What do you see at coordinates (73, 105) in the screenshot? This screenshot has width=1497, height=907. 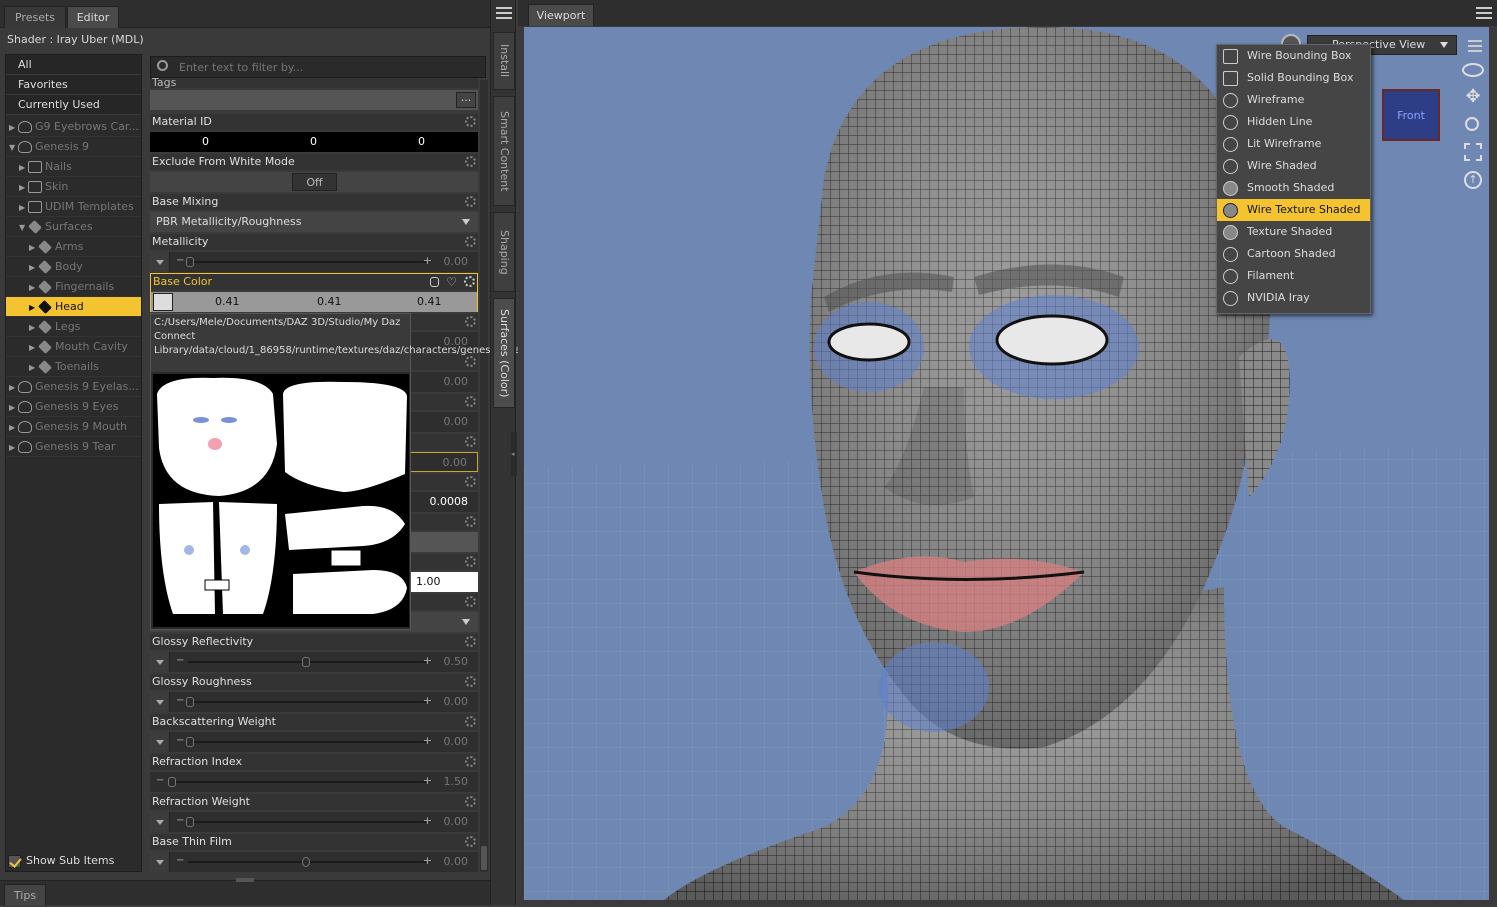 I see `tree-category-currently-used: Currently Used` at bounding box center [73, 105].